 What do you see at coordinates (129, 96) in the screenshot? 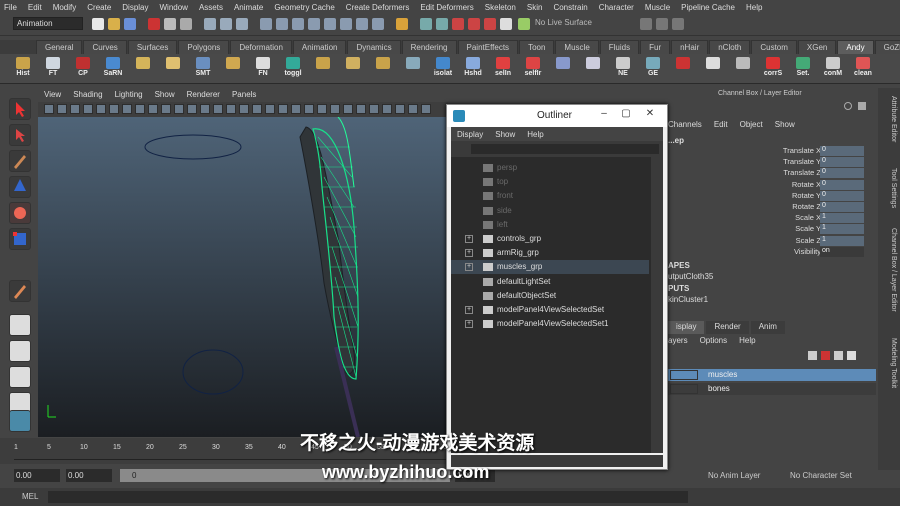
I see `panel-menu-lighting: Lighting` at bounding box center [129, 96].